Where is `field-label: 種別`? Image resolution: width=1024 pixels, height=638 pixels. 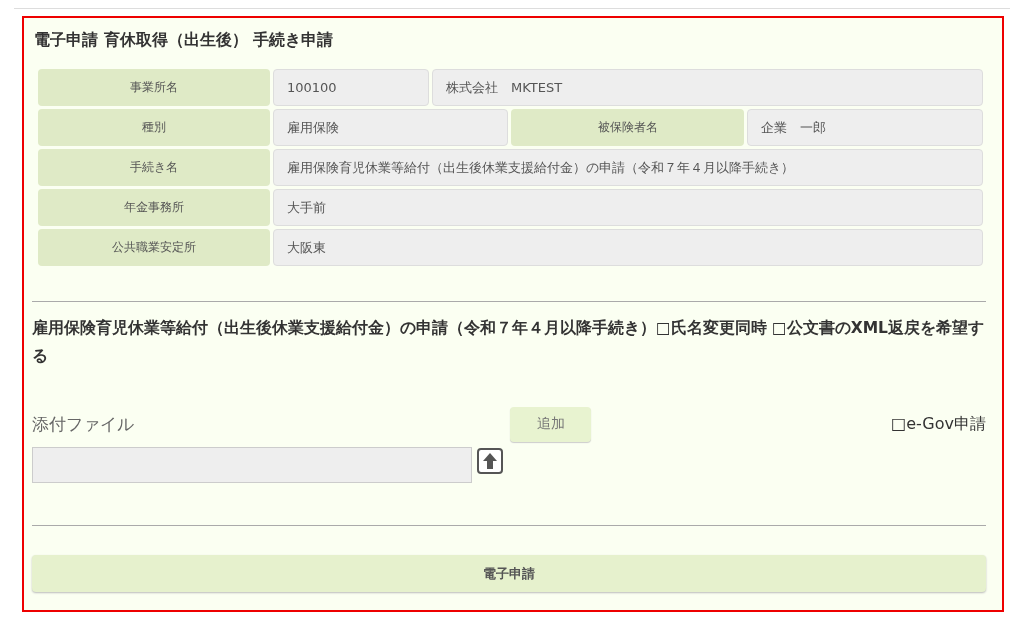
field-label: 種別 is located at coordinates (154, 127).